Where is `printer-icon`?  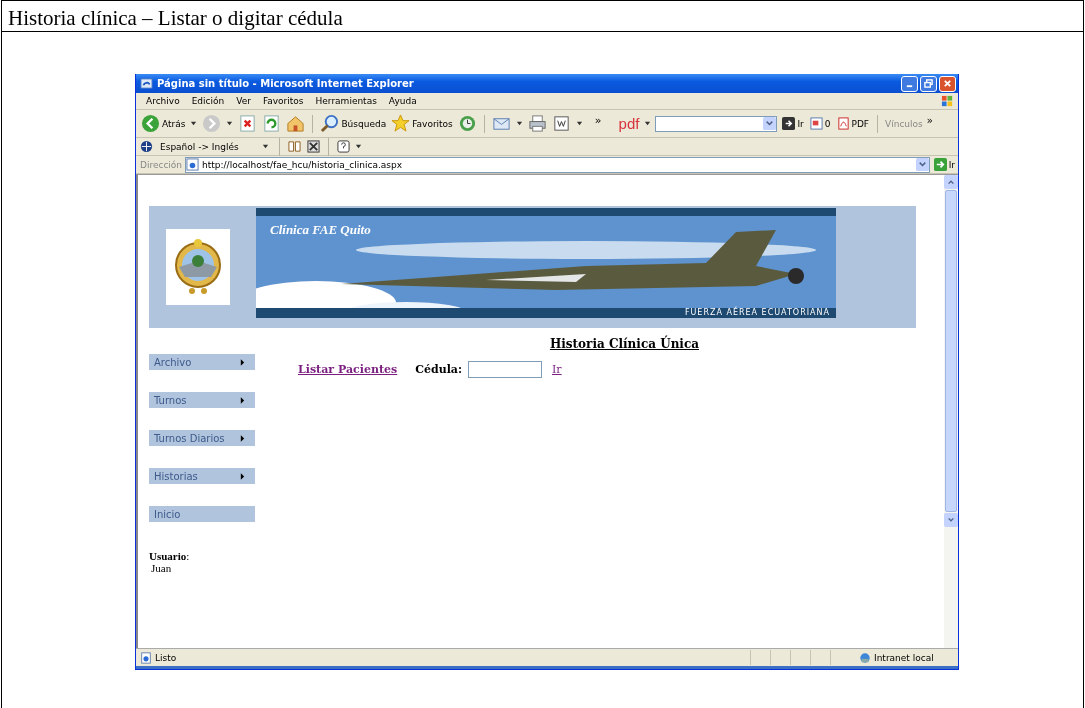
printer-icon is located at coordinates (537, 123).